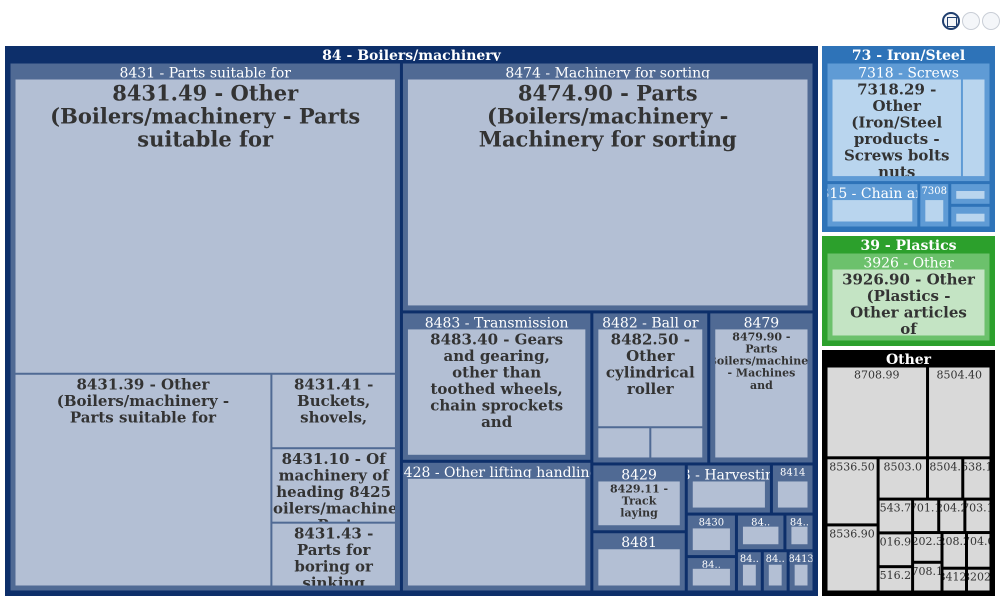 This screenshot has height=600, width=1000. What do you see at coordinates (945, 478) in the screenshot?
I see `leaf: 8504.` at bounding box center [945, 478].